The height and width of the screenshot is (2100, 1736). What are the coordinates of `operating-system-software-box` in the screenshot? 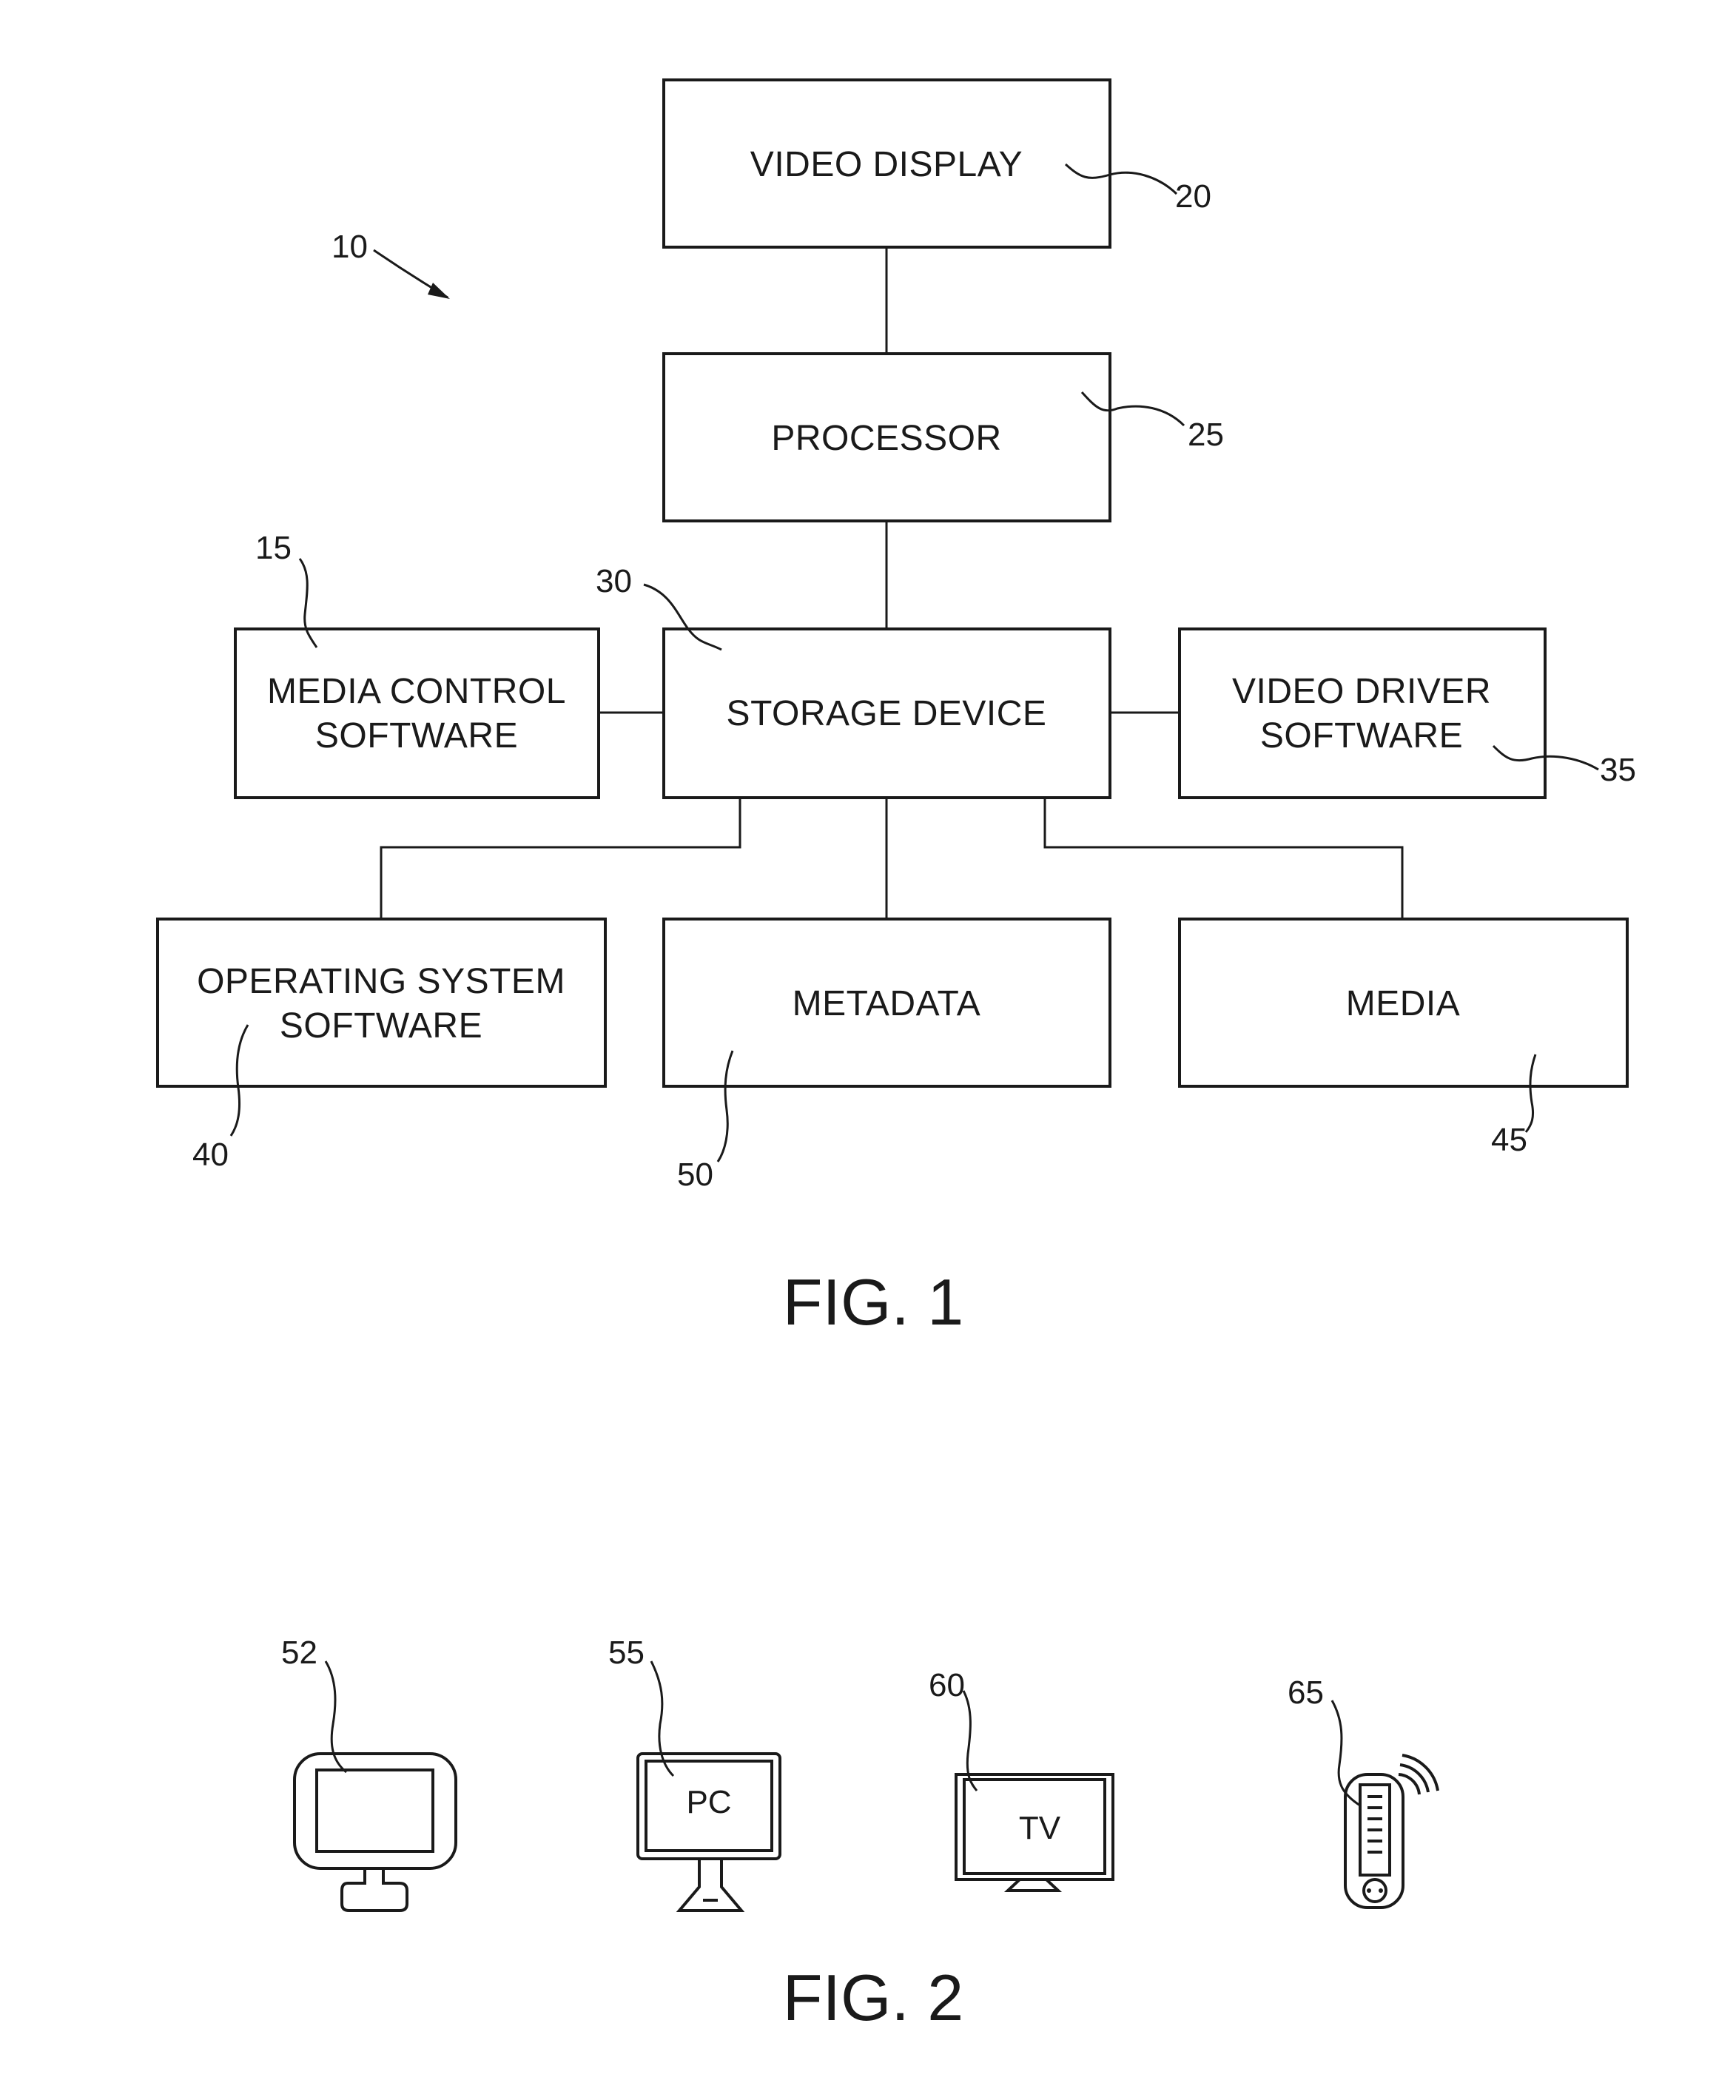 It's located at (381, 1003).